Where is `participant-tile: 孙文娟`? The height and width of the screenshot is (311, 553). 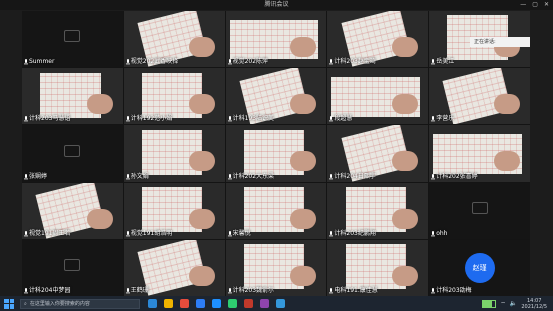 participant-tile: 孙文娟 is located at coordinates (174, 153).